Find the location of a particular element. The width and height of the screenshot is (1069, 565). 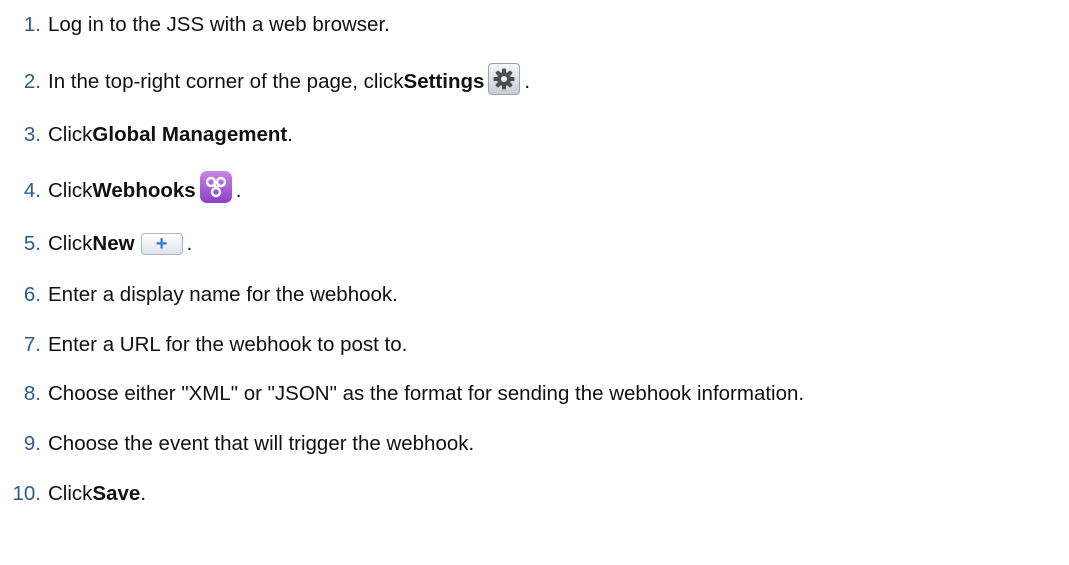

step-6: 6. Enter a display name for the webhook. is located at coordinates (199, 295).